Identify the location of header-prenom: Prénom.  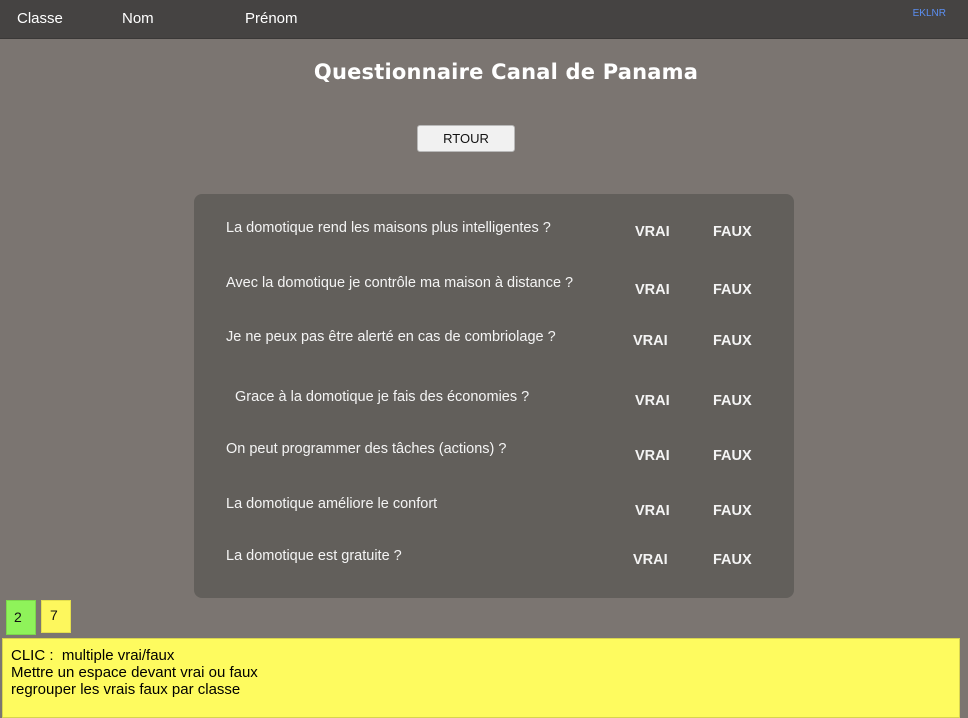
(271, 18).